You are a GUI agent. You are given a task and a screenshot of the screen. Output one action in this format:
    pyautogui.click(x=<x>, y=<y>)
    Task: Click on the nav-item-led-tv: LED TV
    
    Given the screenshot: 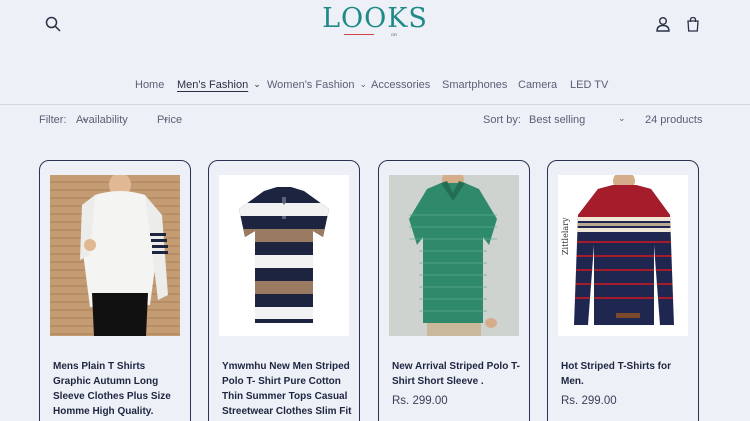 What is the action you would take?
    pyautogui.click(x=589, y=85)
    